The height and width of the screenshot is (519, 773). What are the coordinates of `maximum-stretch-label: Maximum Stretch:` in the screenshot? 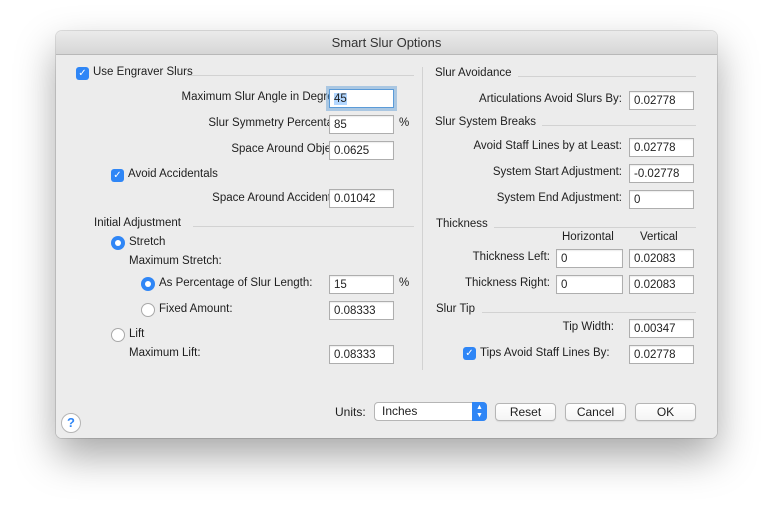 It's located at (175, 261).